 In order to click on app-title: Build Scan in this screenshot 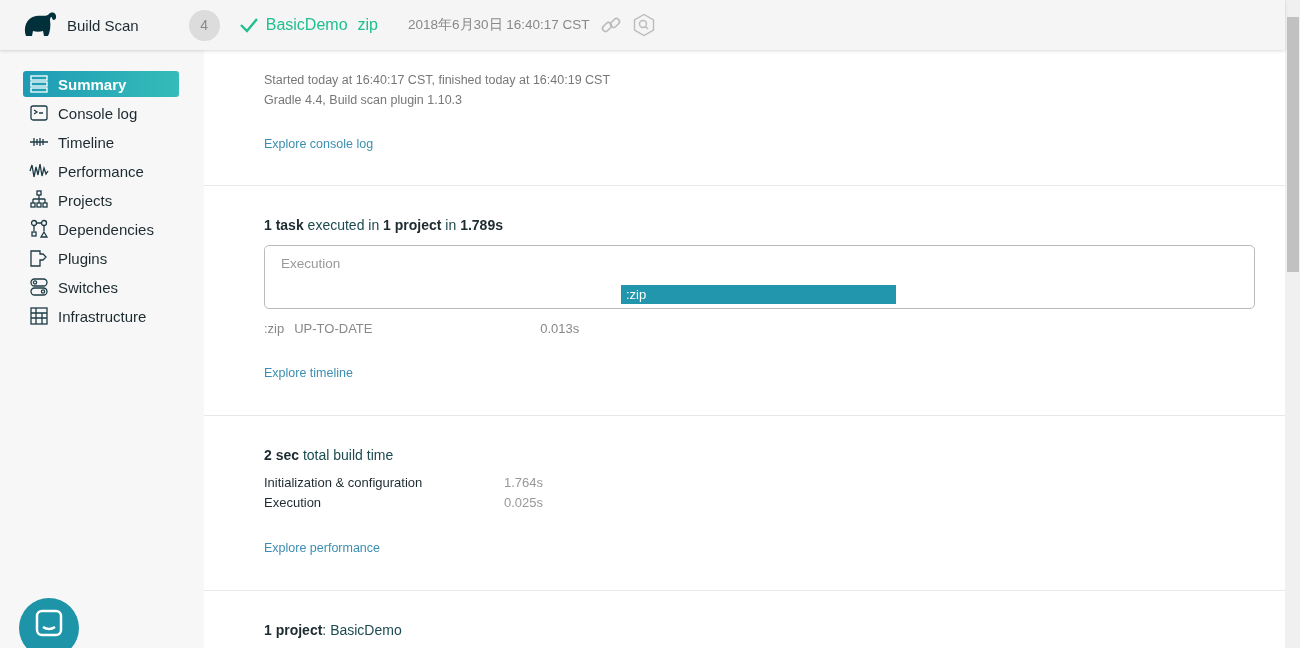, I will do `click(103, 25)`.